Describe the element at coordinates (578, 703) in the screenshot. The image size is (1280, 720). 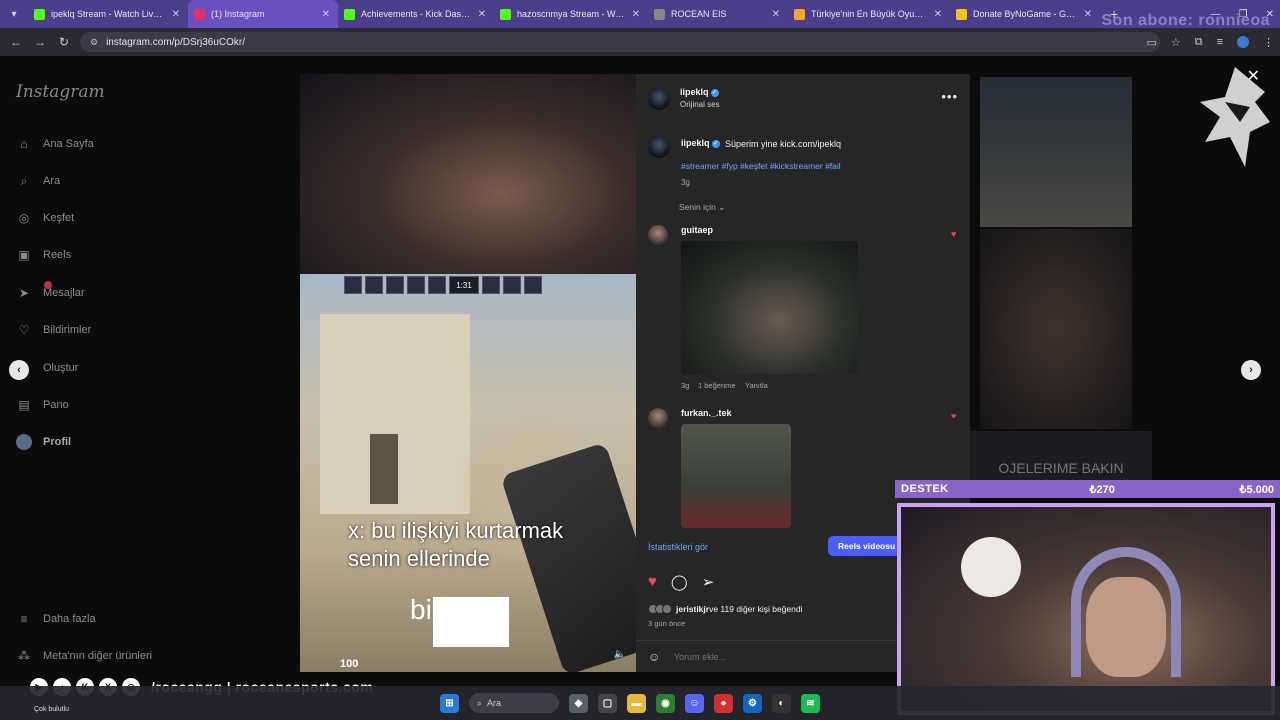
I see `game-app-icon: ◆` at that location.